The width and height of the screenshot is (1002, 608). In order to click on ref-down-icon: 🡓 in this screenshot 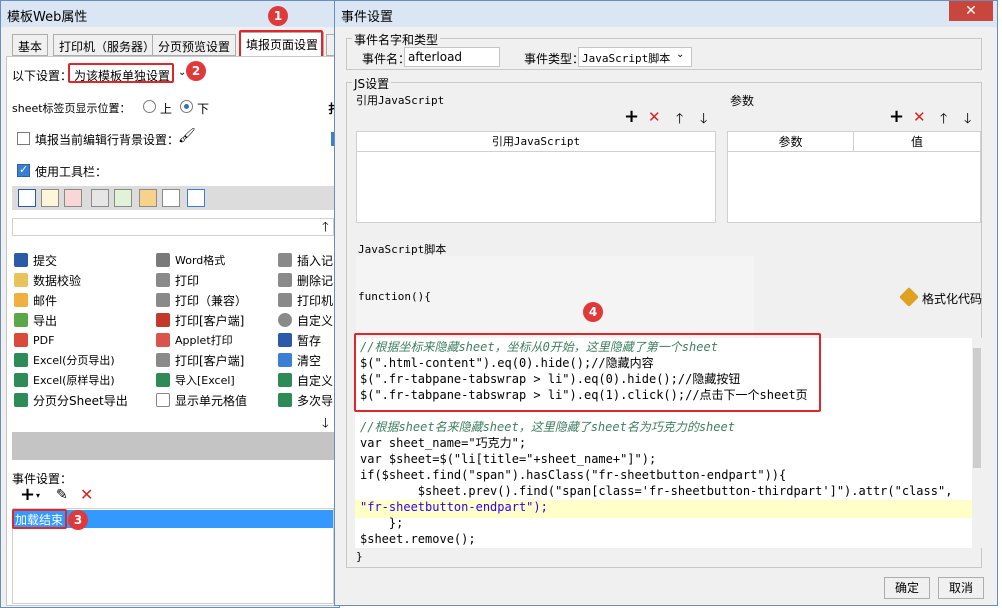, I will do `click(703, 120)`.